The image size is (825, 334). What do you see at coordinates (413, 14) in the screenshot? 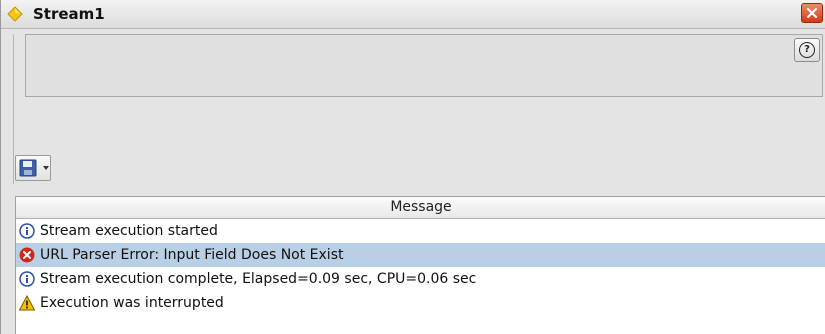
I see `title-bar: Stream1` at bounding box center [413, 14].